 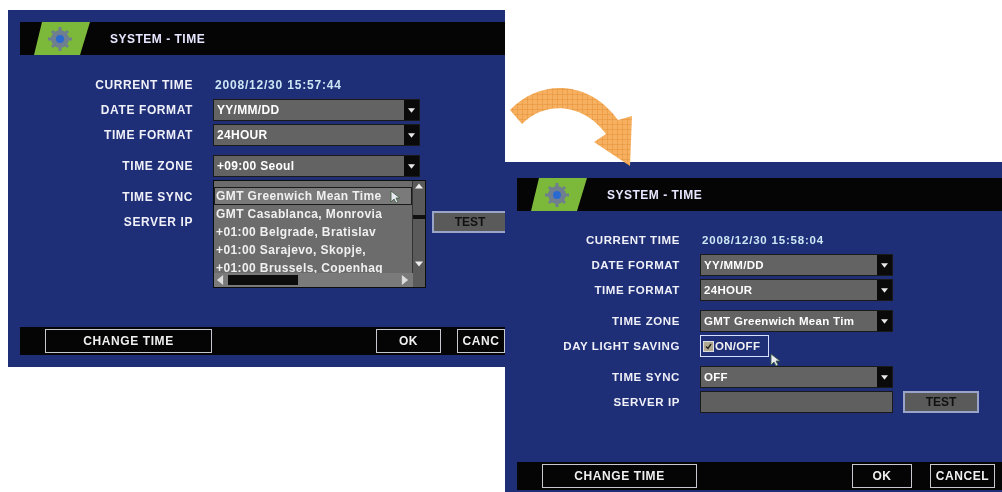 What do you see at coordinates (405, 280) in the screenshot?
I see `scroll-right-icon` at bounding box center [405, 280].